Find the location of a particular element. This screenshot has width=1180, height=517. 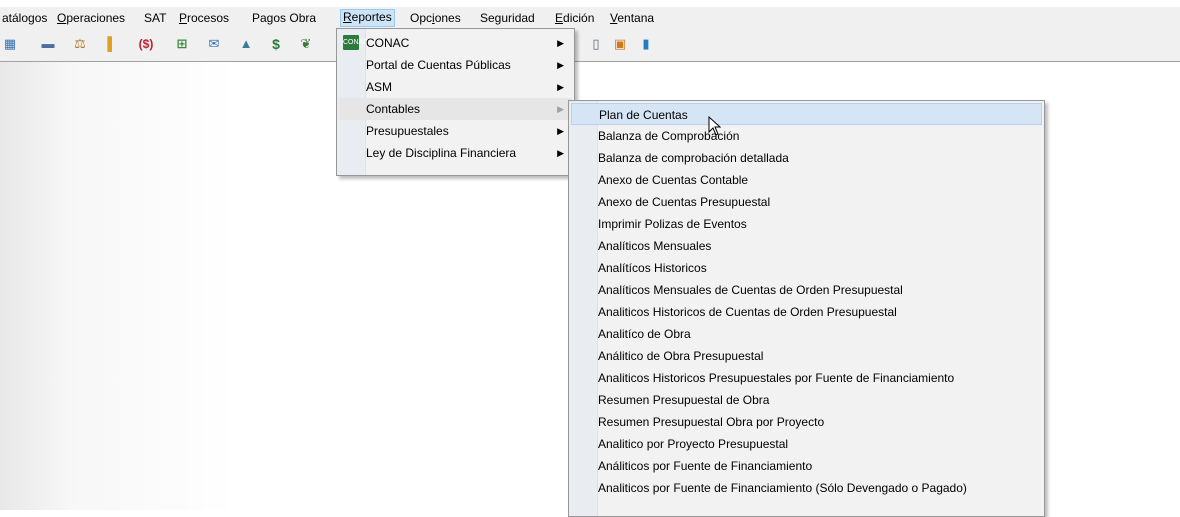

conac-icon: CONAC is located at coordinates (355, 42).